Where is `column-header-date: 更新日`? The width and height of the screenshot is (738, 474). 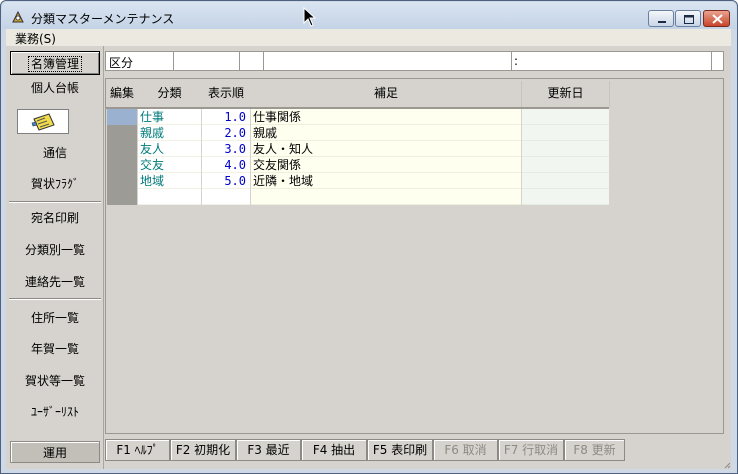
column-header-date: 更新日 is located at coordinates (565, 93).